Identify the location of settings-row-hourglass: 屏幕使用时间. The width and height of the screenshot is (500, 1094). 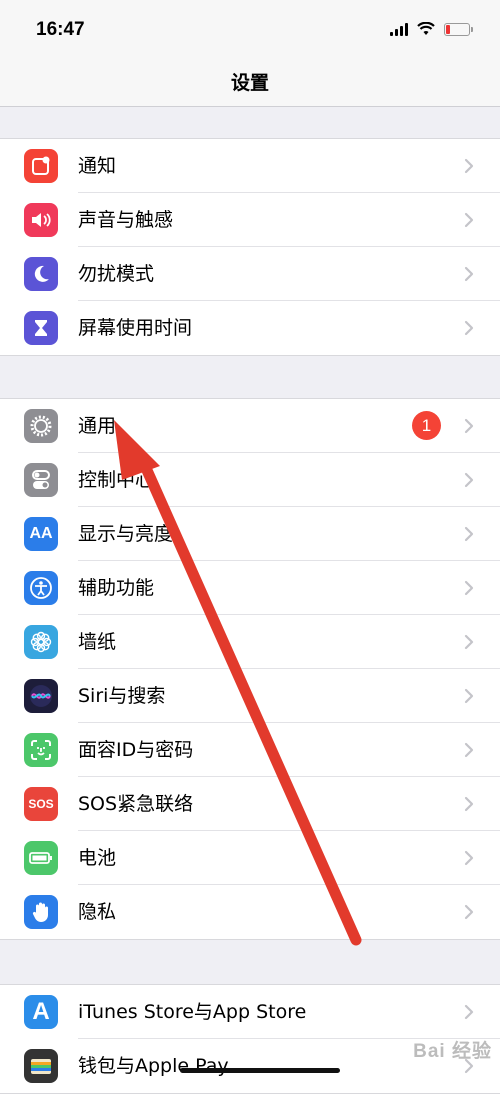
(250, 328).